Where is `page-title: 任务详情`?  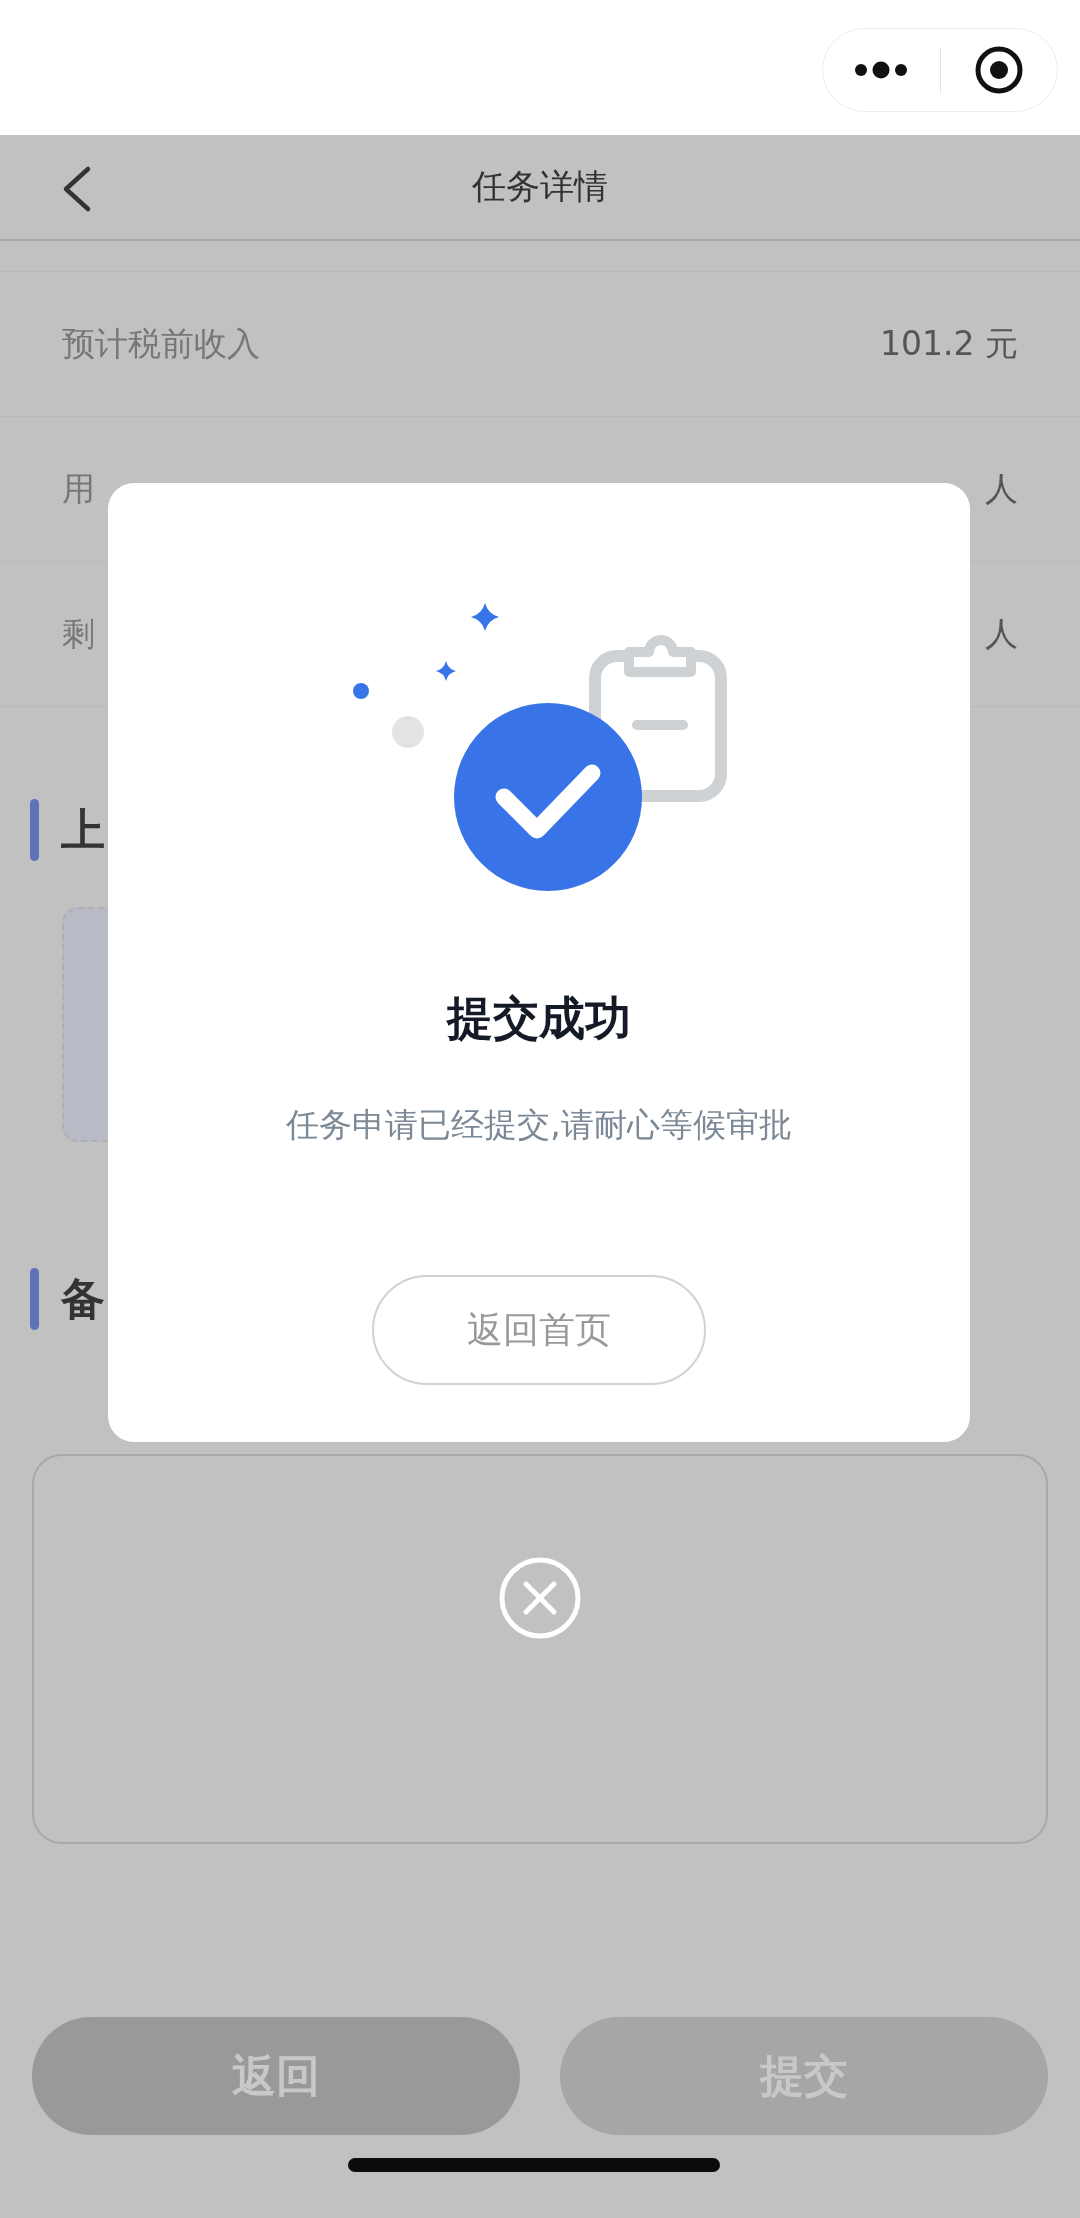 page-title: 任务详情 is located at coordinates (540, 186).